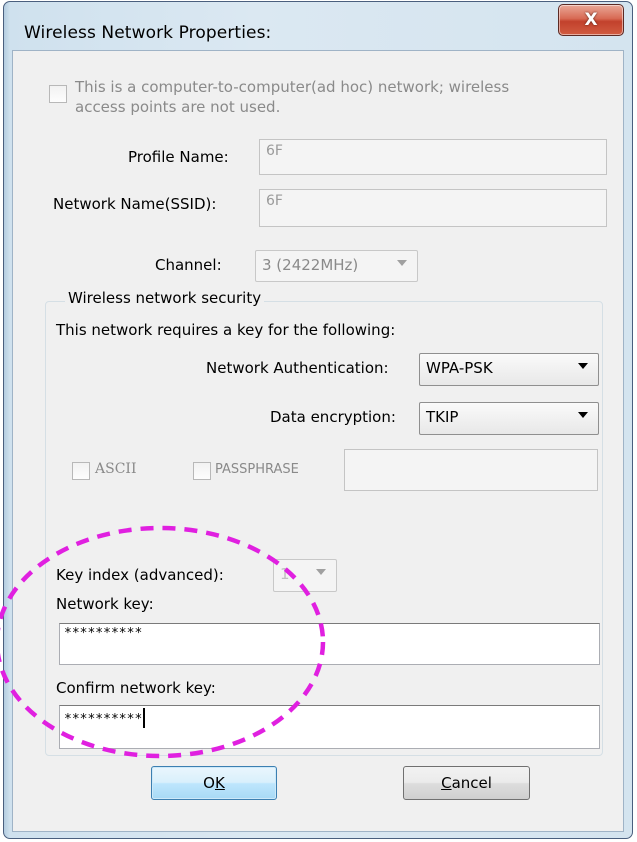 This screenshot has height=842, width=637. I want to click on highlight-ellipse, so click(163, 642).